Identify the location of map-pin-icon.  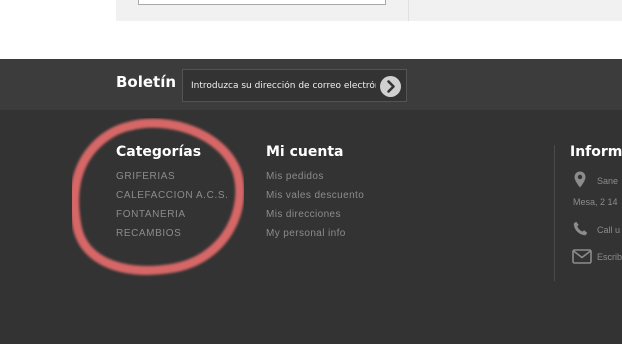
(580, 179).